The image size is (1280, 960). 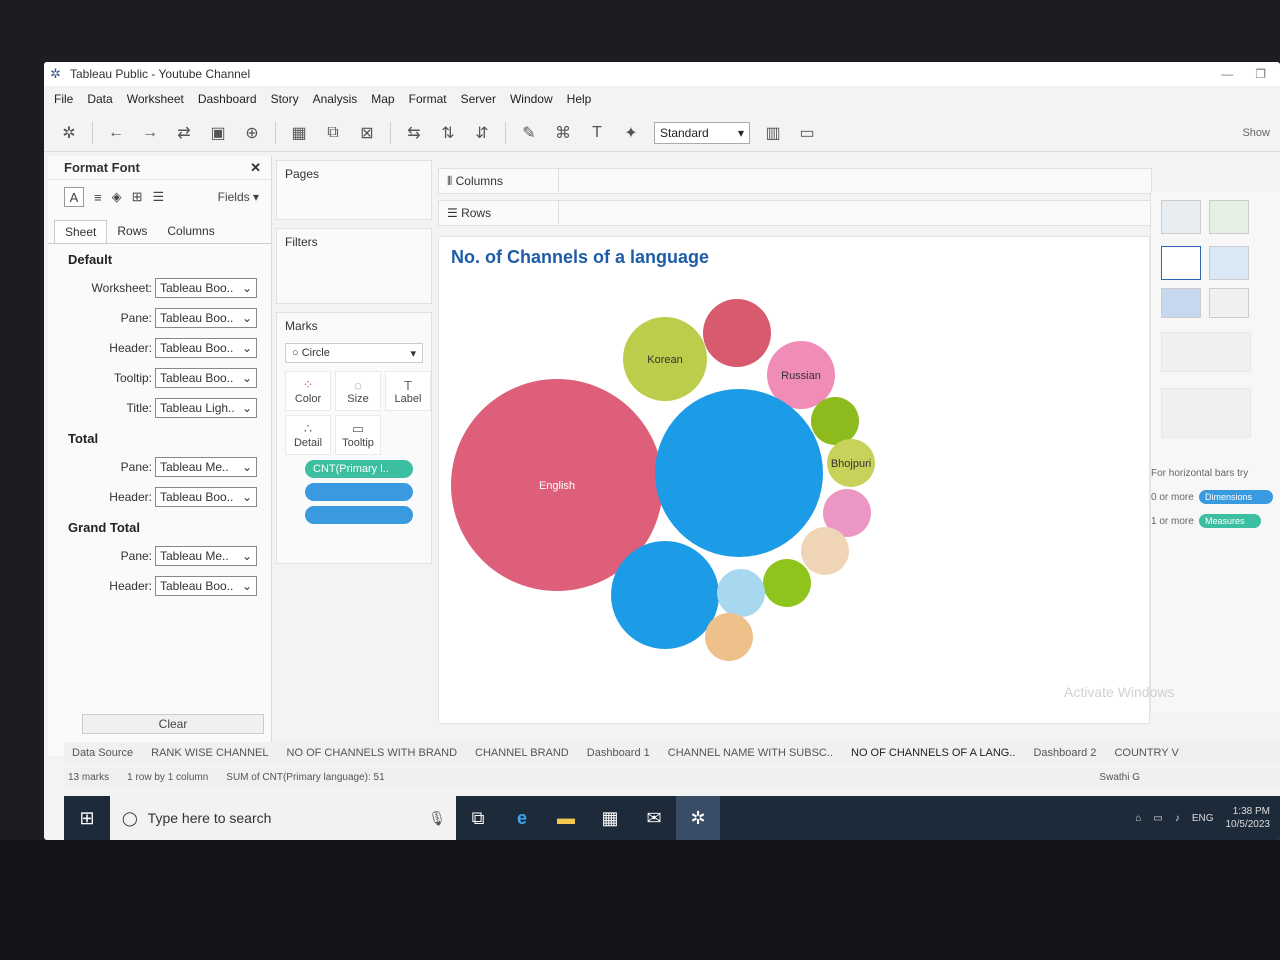 I want to click on menu-window: Window, so click(x=531, y=99).